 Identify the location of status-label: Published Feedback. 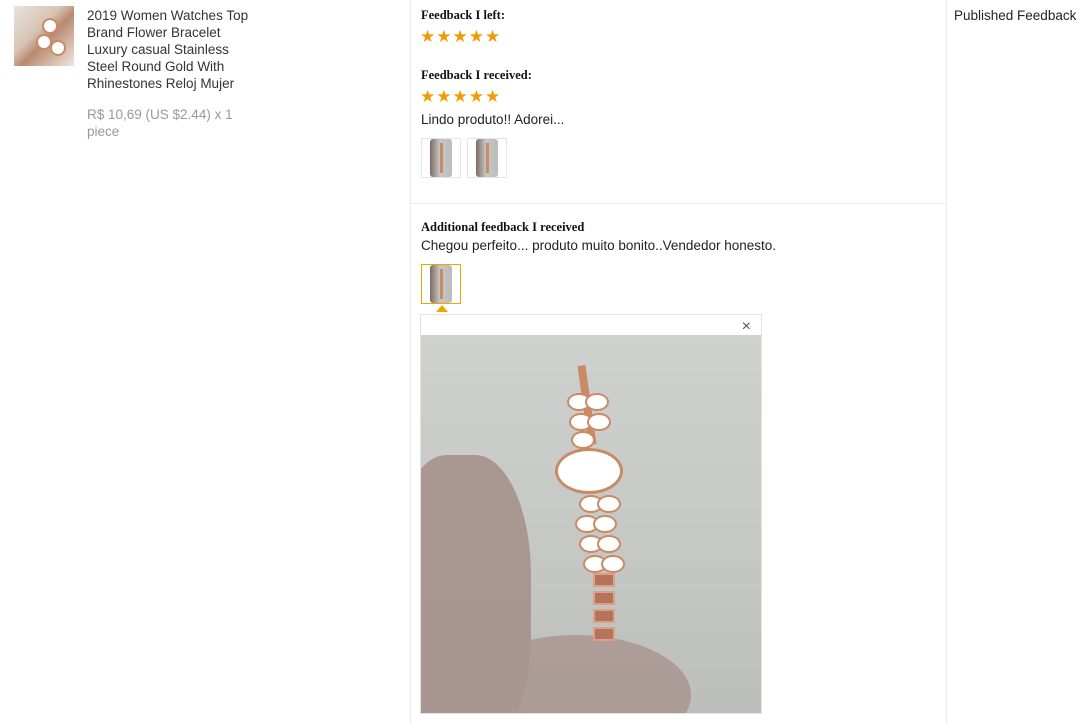
(1015, 15).